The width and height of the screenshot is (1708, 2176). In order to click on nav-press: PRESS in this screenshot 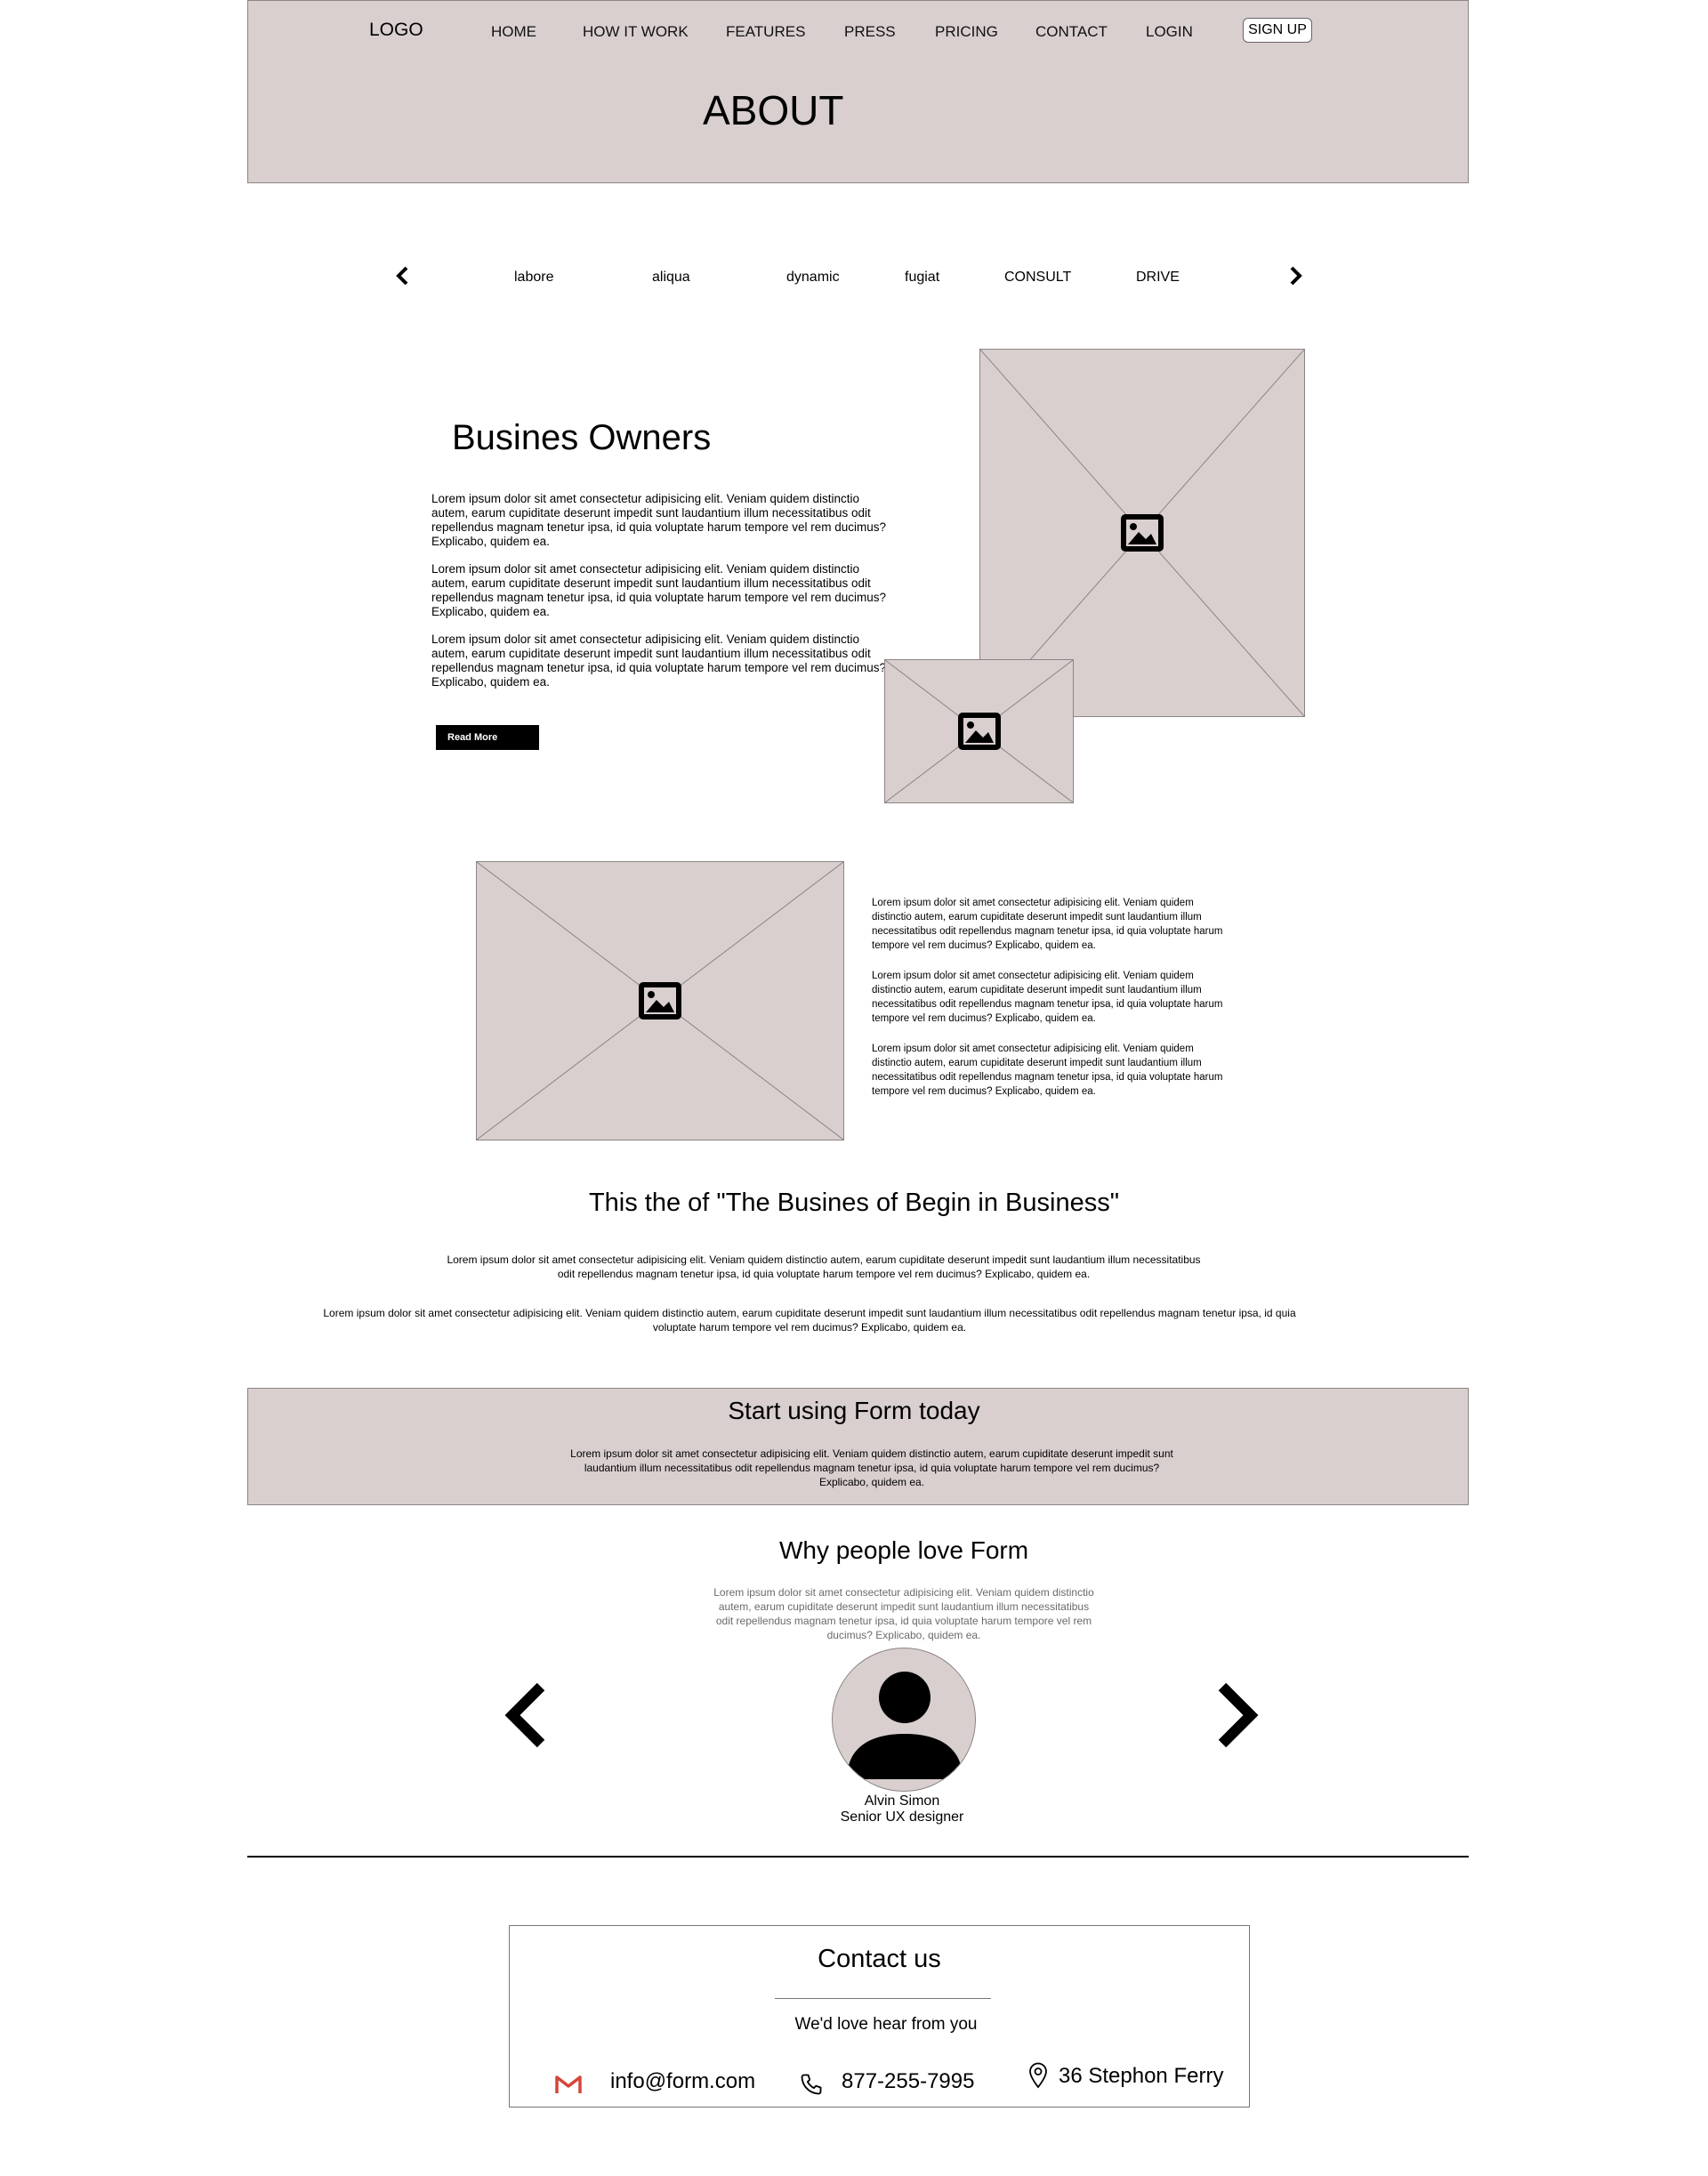, I will do `click(870, 32)`.